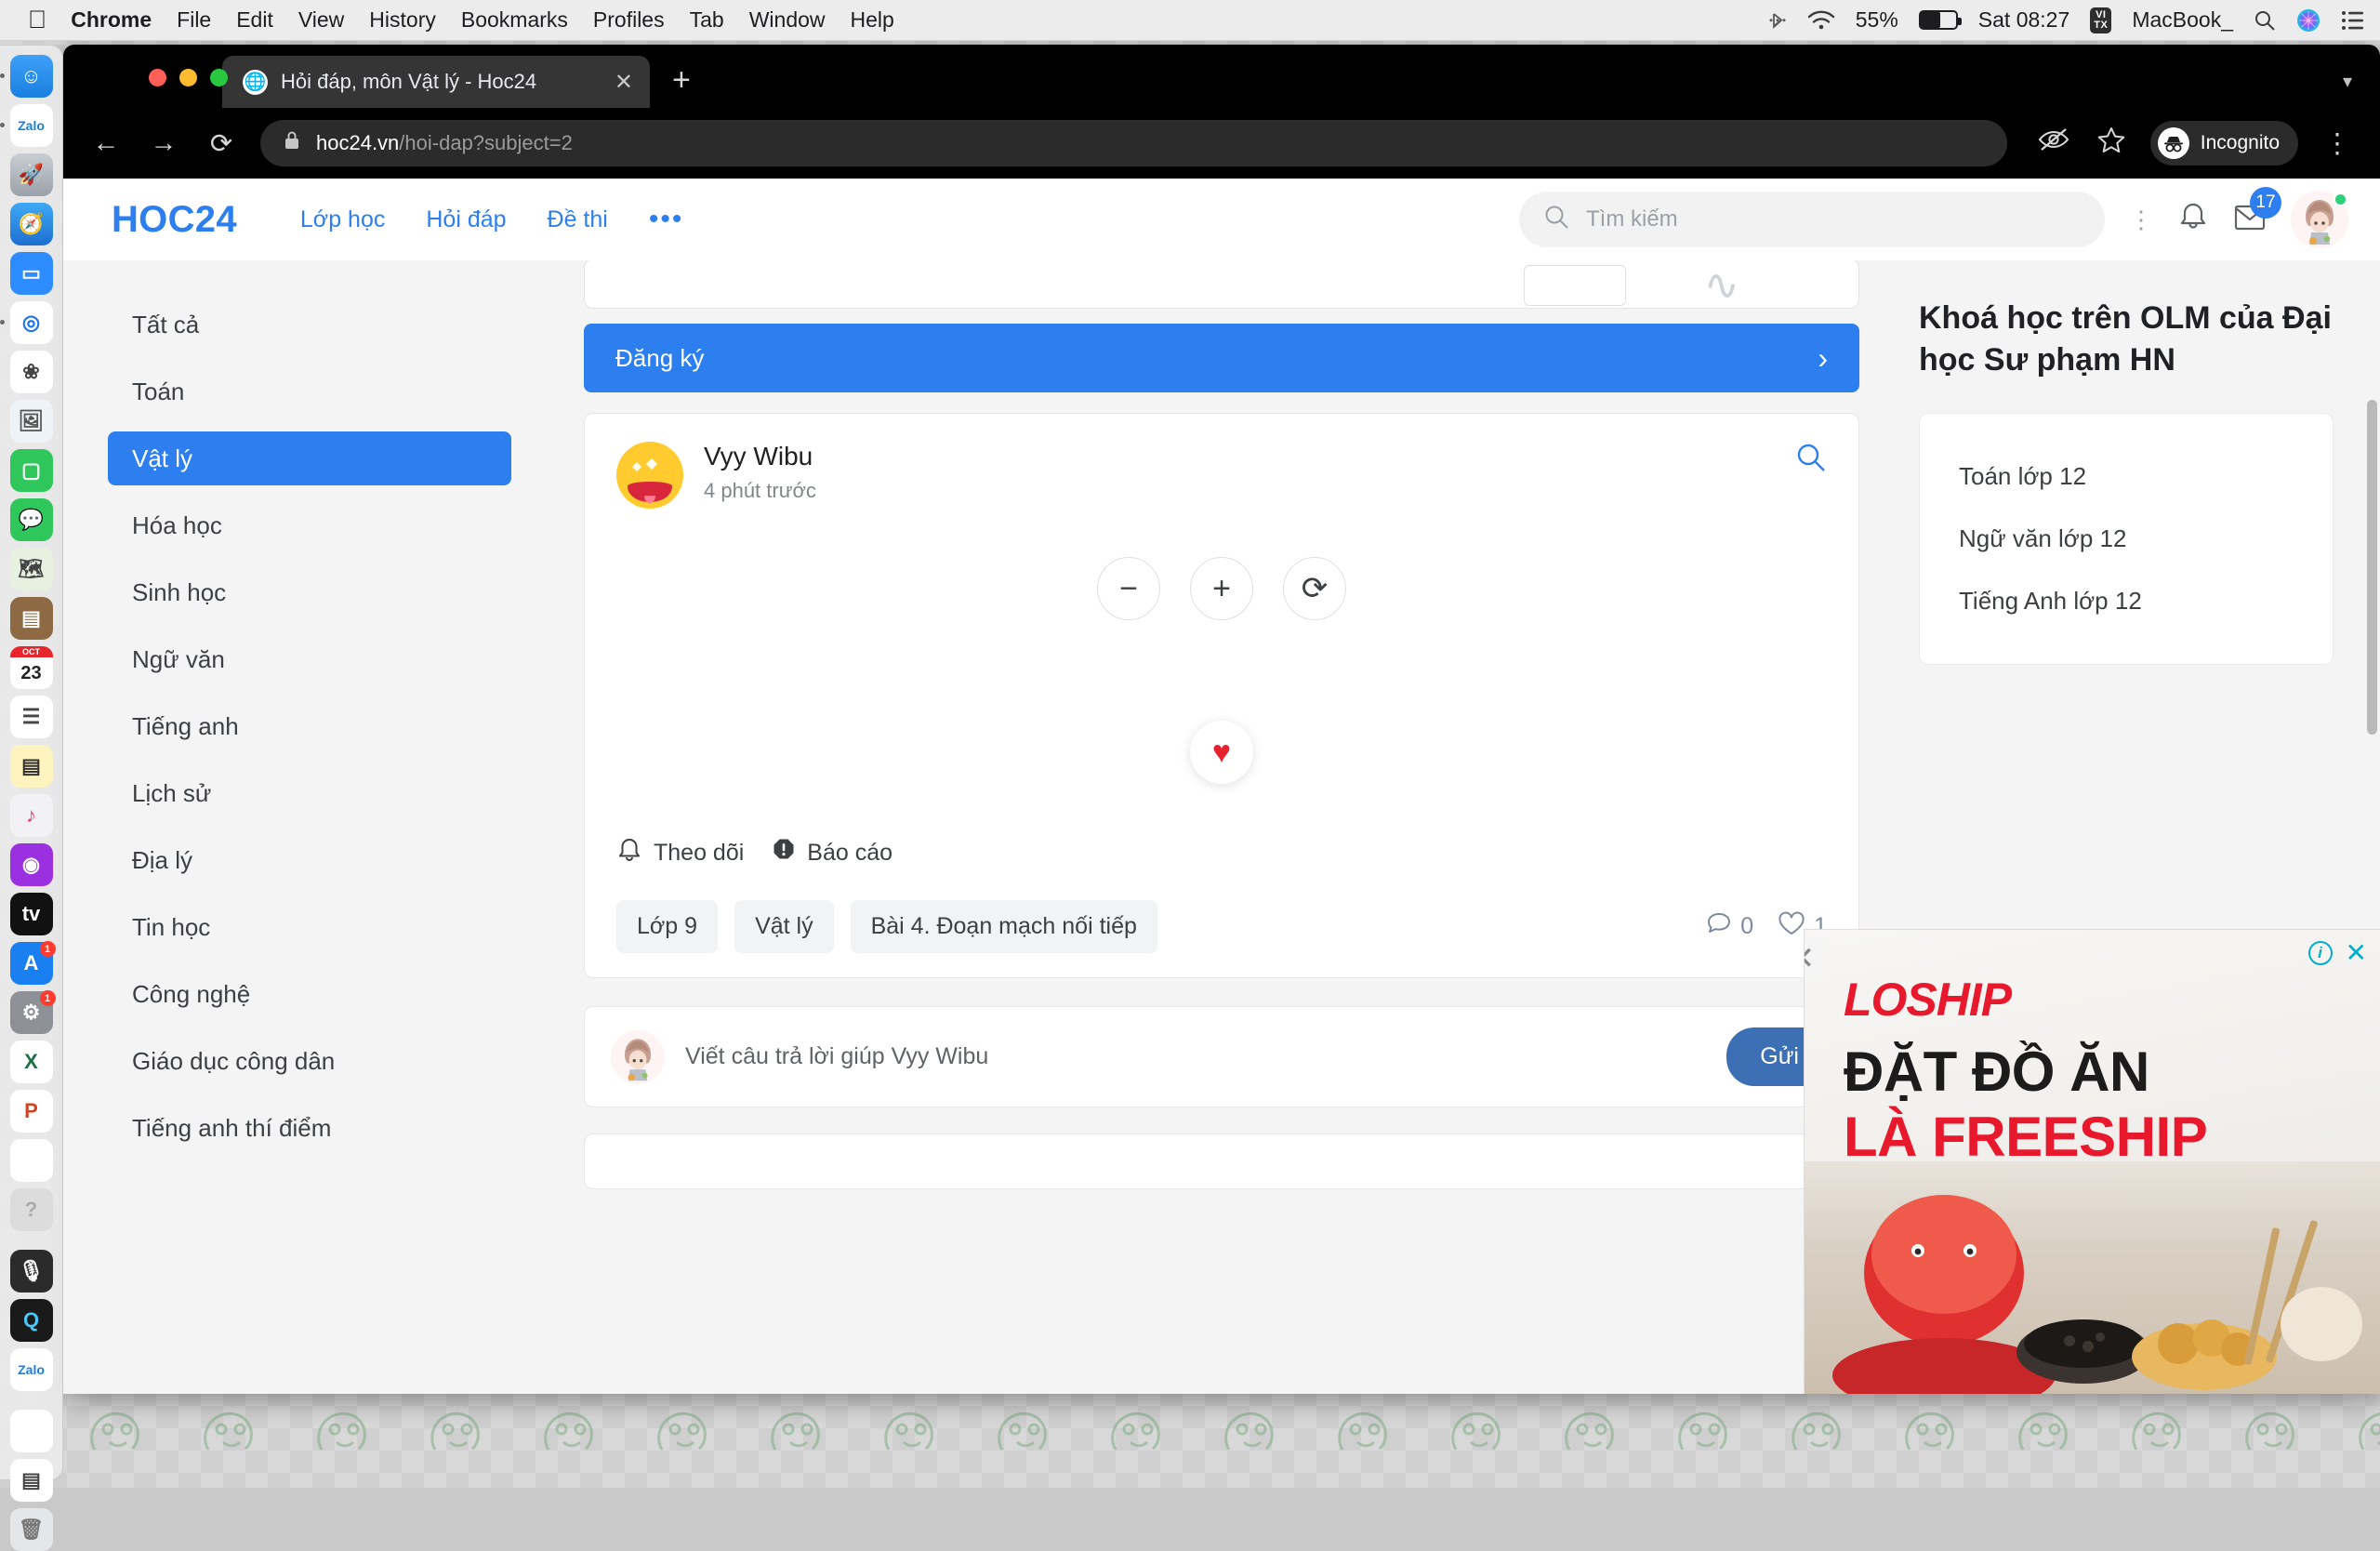 This screenshot has width=2380, height=1551. What do you see at coordinates (31, 815) in the screenshot?
I see `dock-item-music: ♪` at bounding box center [31, 815].